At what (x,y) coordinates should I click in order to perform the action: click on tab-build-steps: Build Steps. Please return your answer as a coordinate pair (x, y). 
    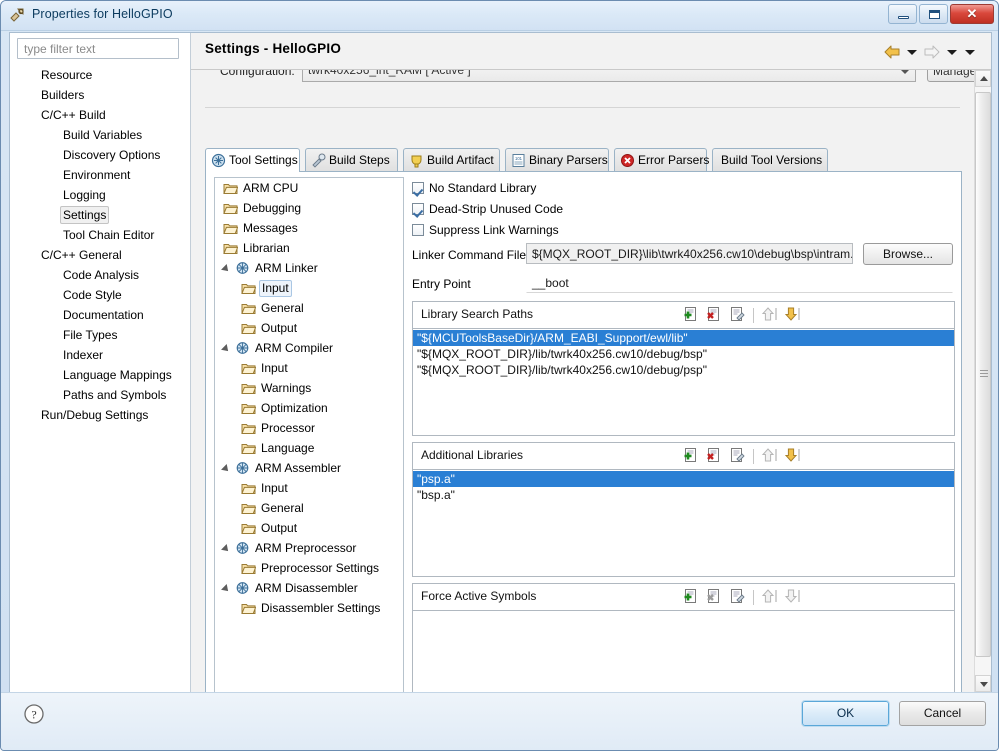
    Looking at the image, I should click on (351, 160).